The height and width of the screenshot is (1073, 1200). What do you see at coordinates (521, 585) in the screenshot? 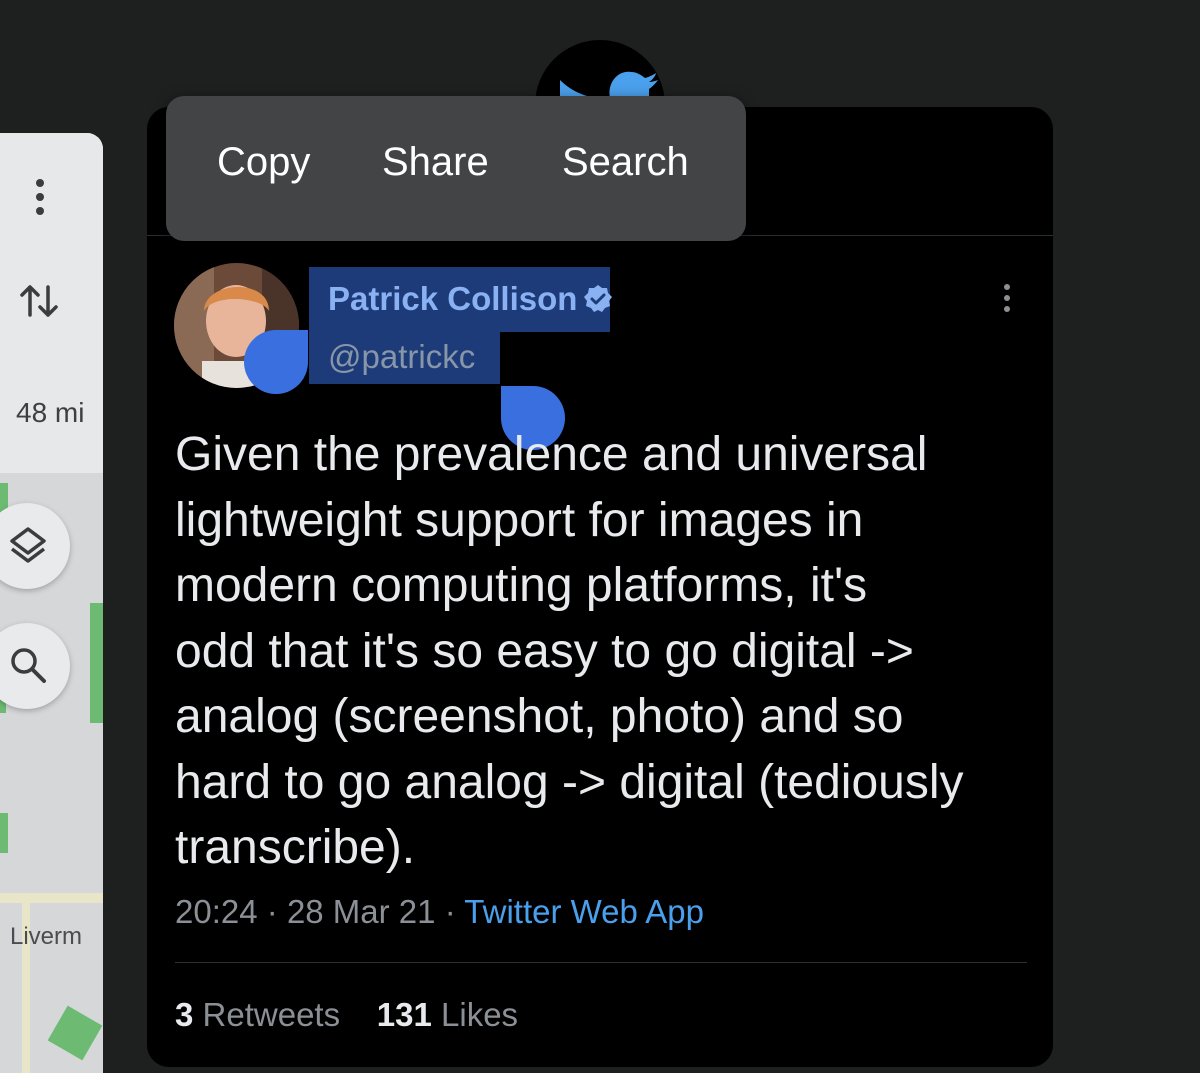
I see `tweet-text-line: modern computing platforms, it's` at bounding box center [521, 585].